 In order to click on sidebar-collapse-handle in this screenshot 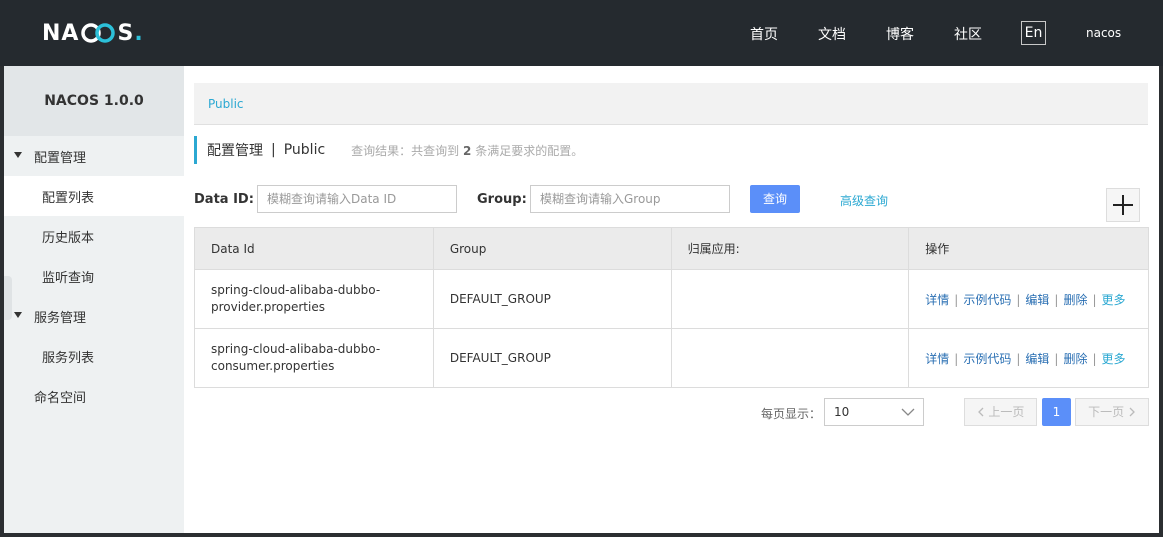, I will do `click(8, 298)`.